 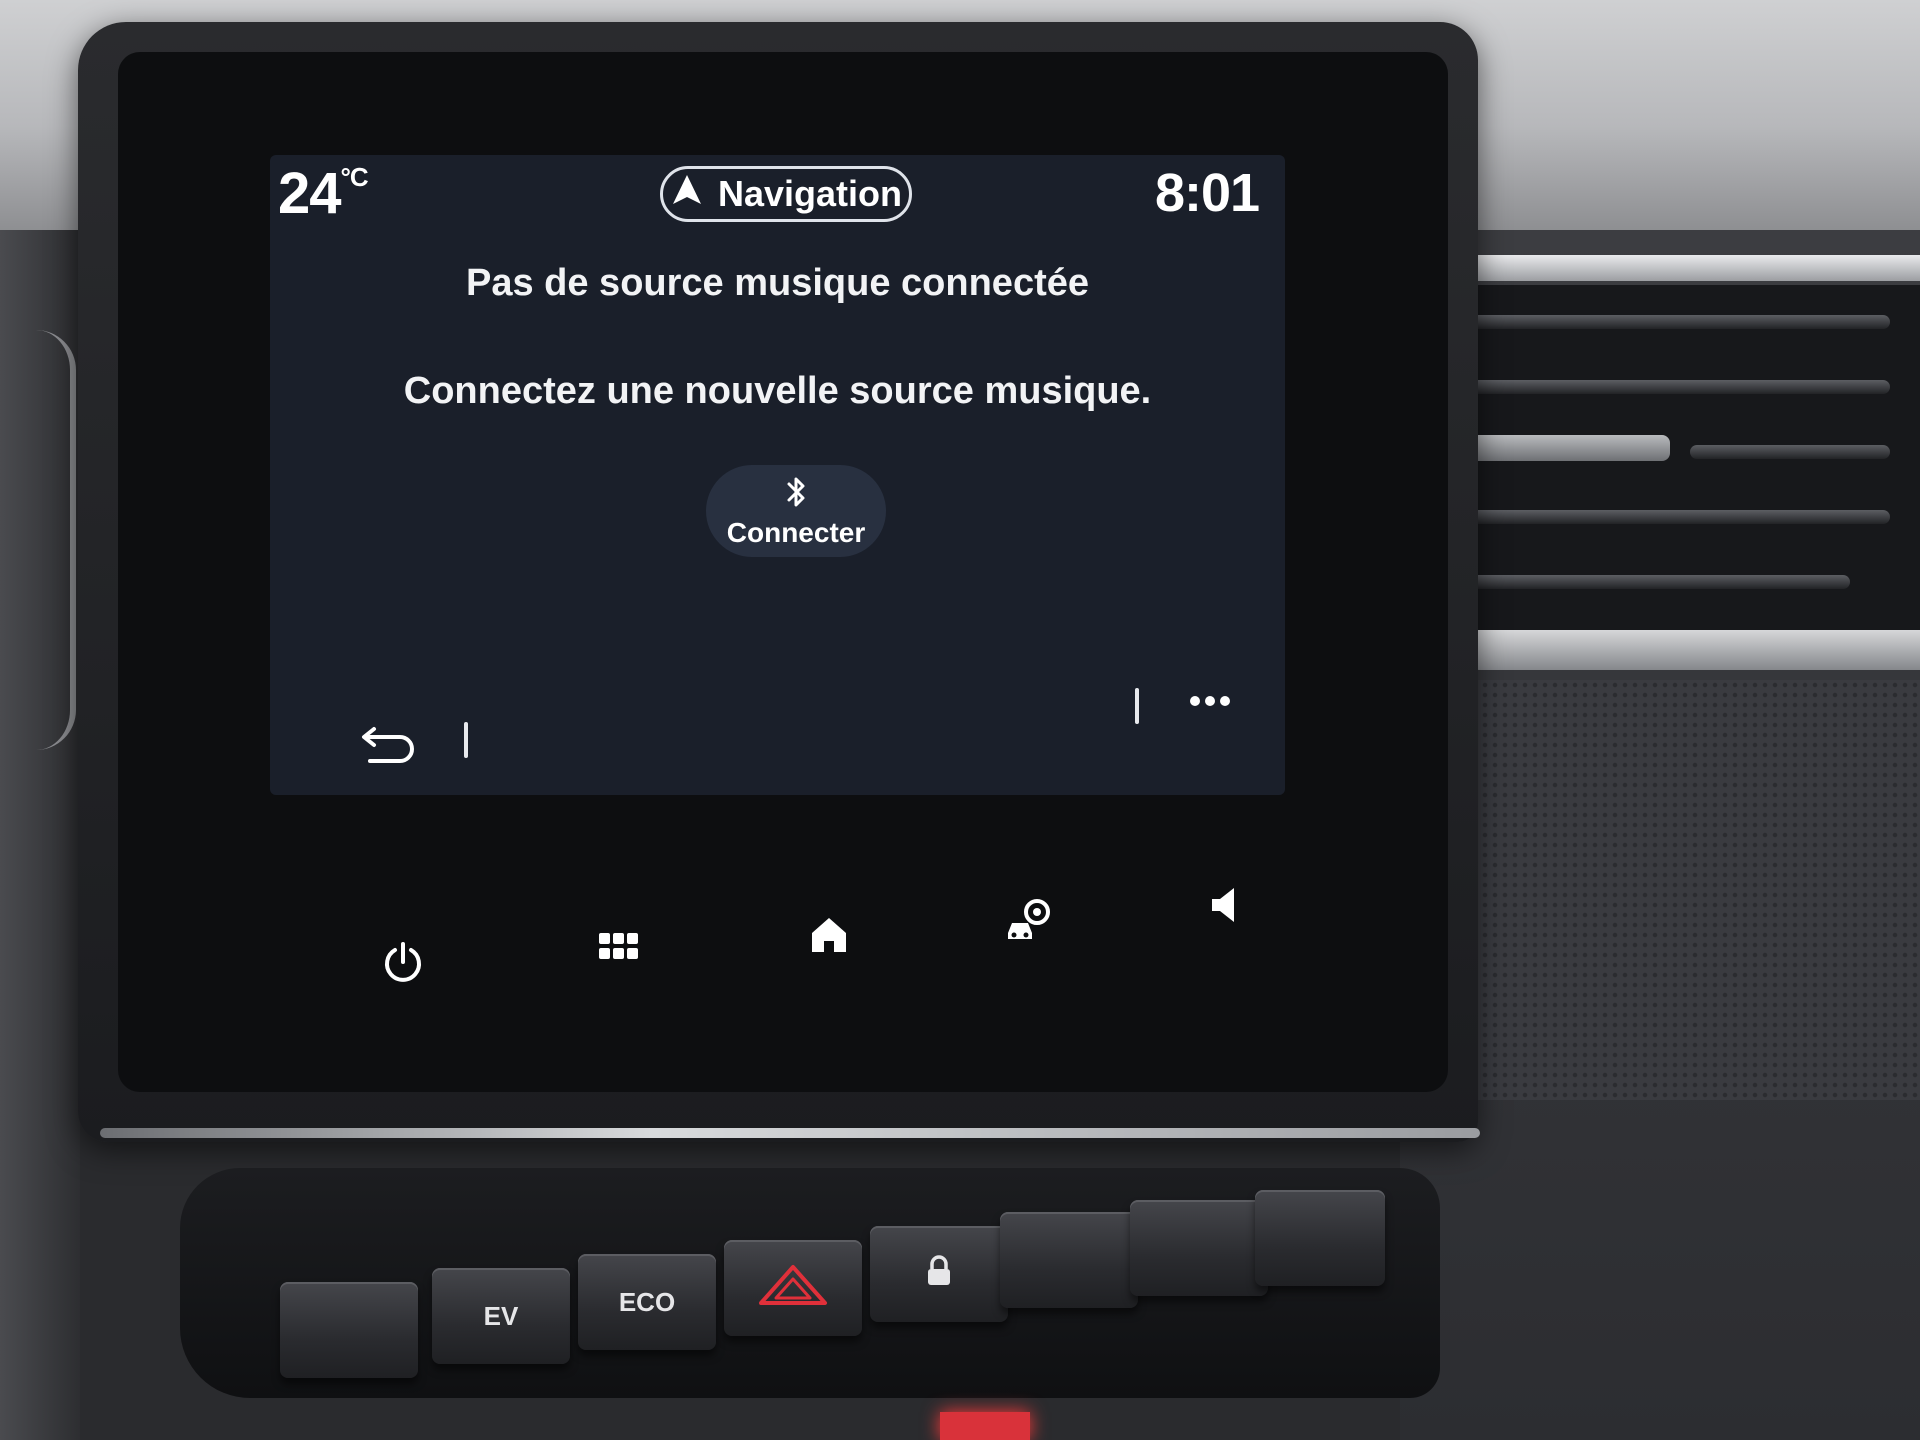 I want to click on power-button, so click(x=403, y=965).